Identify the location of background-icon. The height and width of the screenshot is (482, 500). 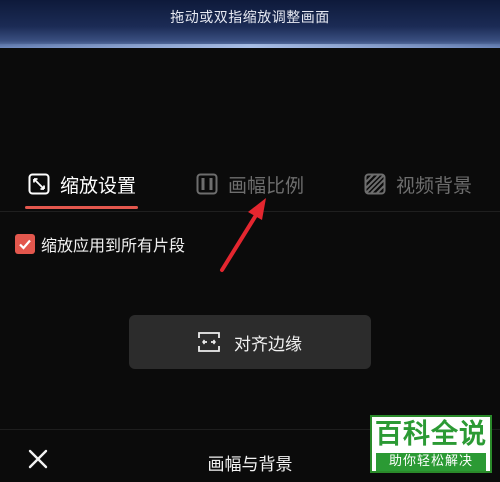
(375, 184).